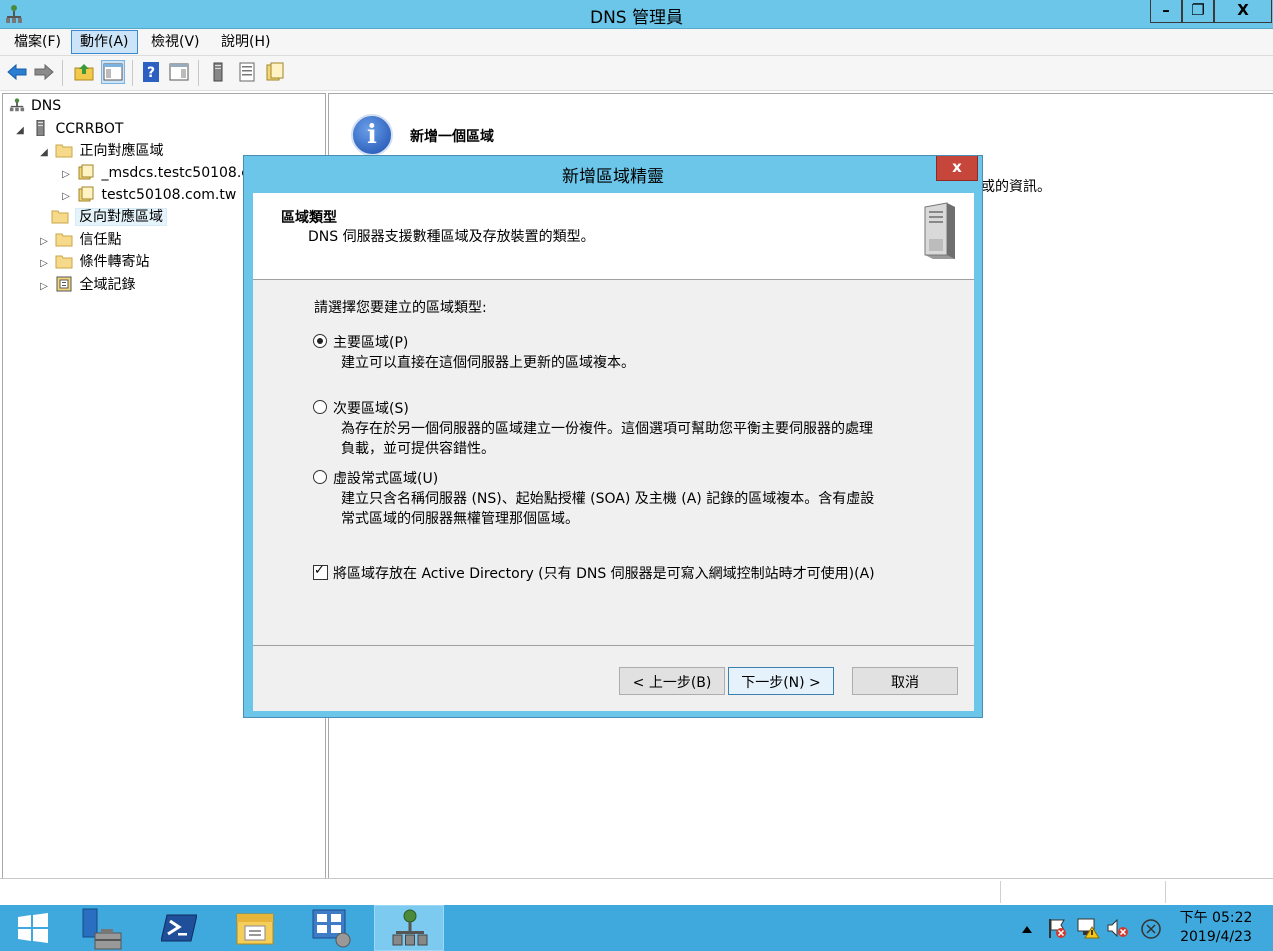 This screenshot has width=1273, height=951. I want to click on tree-label-dns: DNS, so click(46, 106).